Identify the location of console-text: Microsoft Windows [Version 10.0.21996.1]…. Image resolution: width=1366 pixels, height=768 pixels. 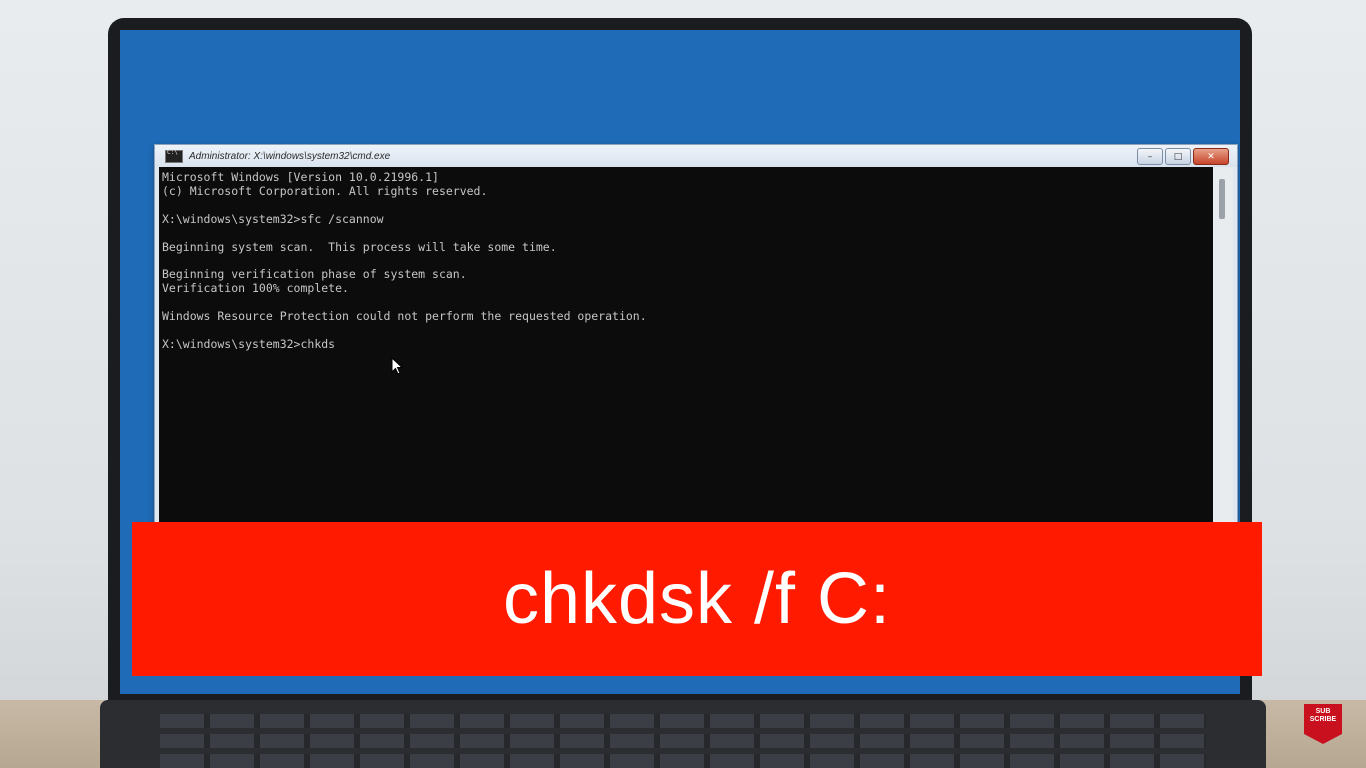
(404, 261).